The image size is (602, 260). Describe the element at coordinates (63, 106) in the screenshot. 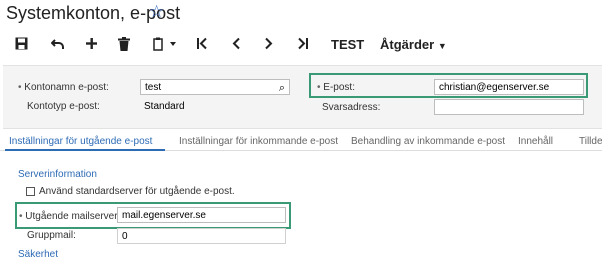

I see `account-type-label: Kontotyp e-post:` at that location.